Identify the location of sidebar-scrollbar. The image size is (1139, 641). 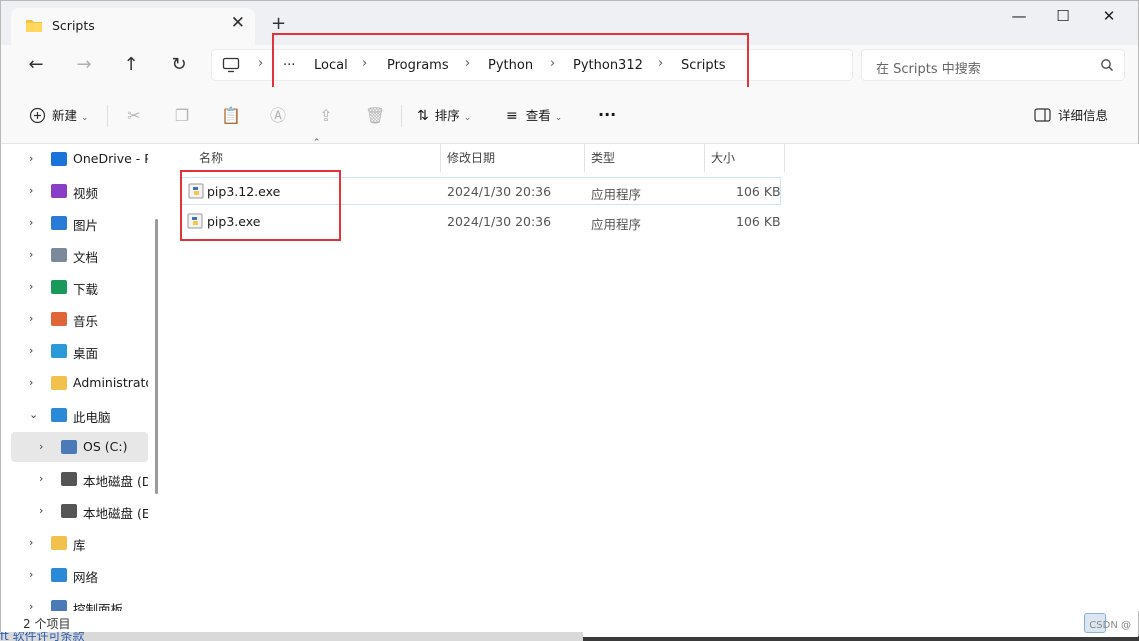
(156, 356).